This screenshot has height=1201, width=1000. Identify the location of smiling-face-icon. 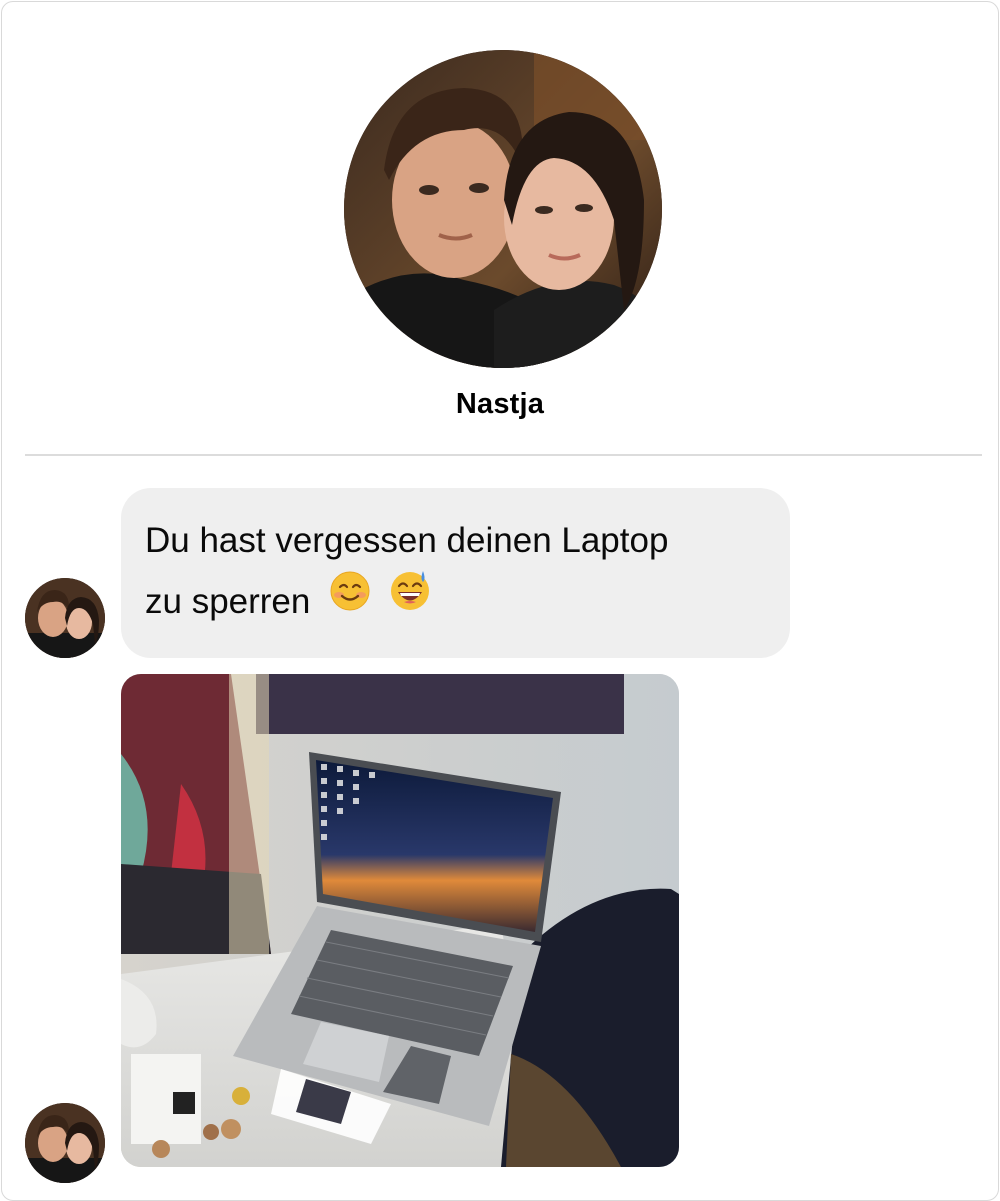
(350, 599).